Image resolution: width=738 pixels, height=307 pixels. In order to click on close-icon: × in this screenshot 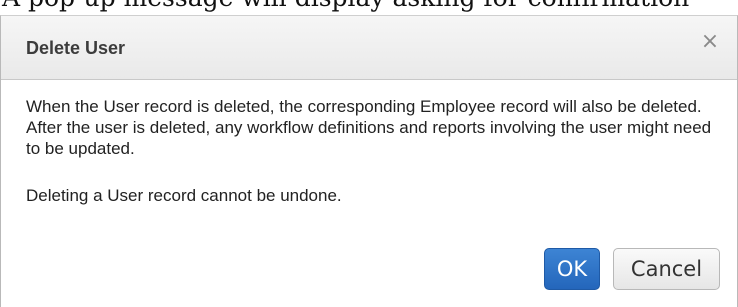, I will do `click(710, 42)`.